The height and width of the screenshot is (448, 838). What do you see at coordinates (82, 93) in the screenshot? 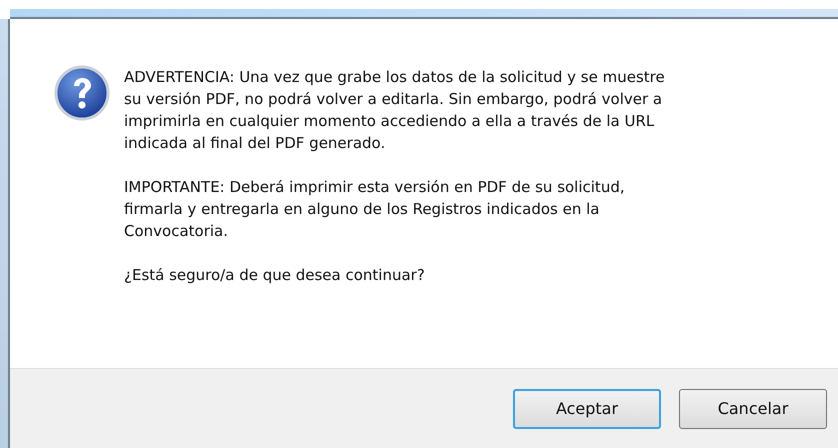
I see `help-icon` at bounding box center [82, 93].